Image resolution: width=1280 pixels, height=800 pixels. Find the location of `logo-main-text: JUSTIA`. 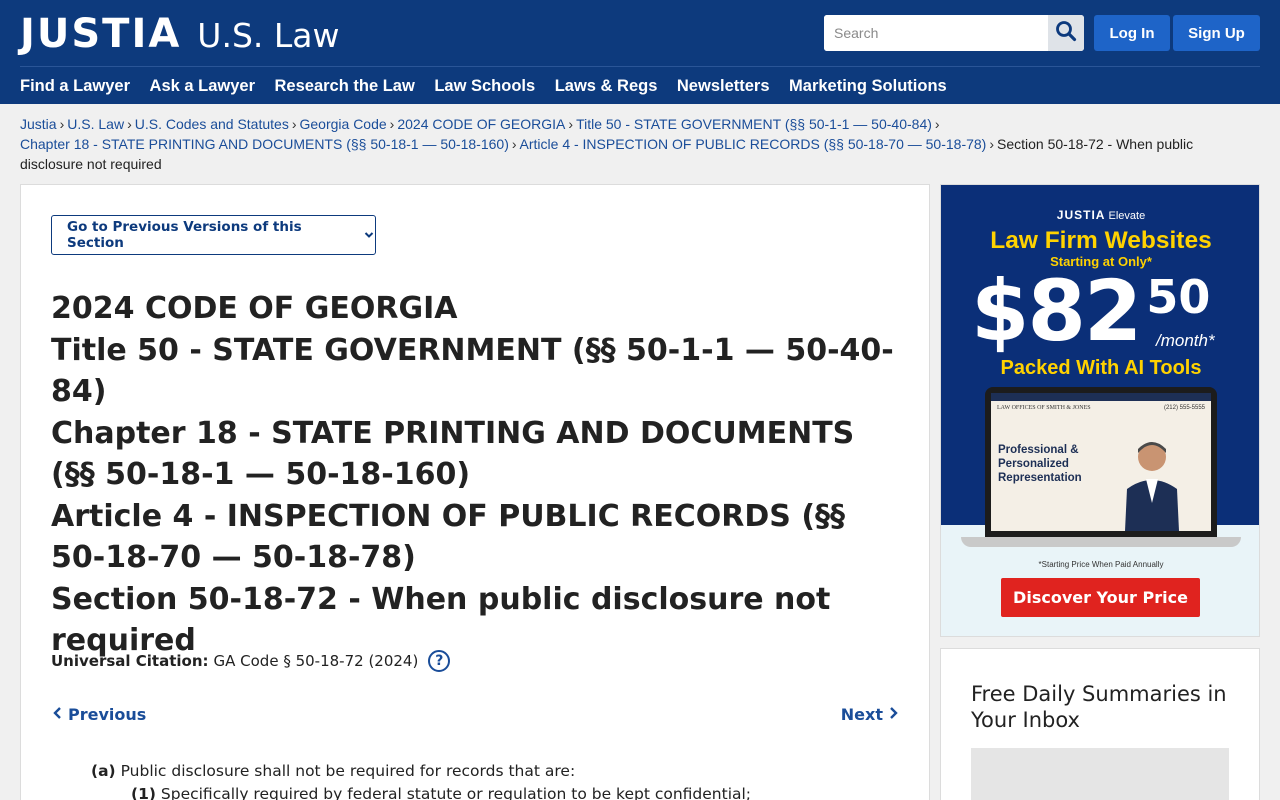

logo-main-text: JUSTIA is located at coordinates (101, 34).